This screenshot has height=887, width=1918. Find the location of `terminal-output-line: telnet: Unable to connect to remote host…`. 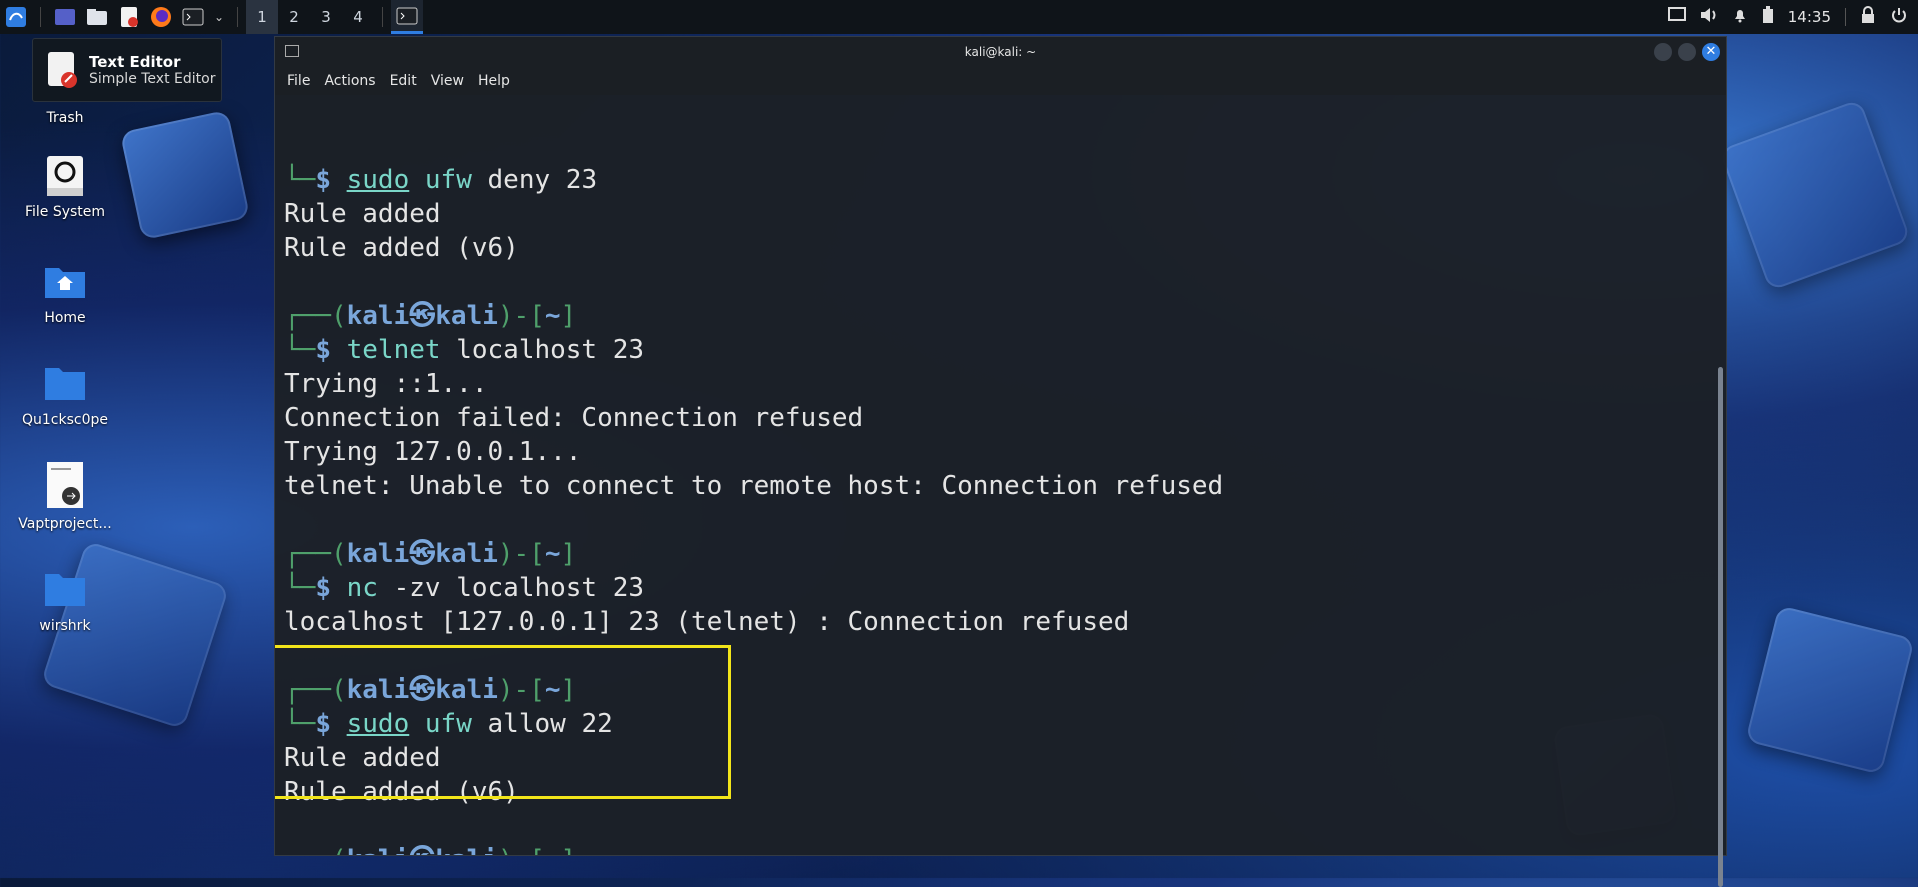

terminal-output-line: telnet: Unable to connect to remote host… is located at coordinates (998, 486).